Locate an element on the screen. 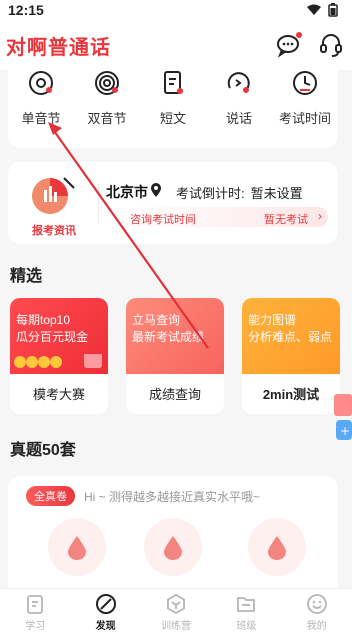 This screenshot has height=636, width=352. promo-line: 每期top10 is located at coordinates (43, 320).